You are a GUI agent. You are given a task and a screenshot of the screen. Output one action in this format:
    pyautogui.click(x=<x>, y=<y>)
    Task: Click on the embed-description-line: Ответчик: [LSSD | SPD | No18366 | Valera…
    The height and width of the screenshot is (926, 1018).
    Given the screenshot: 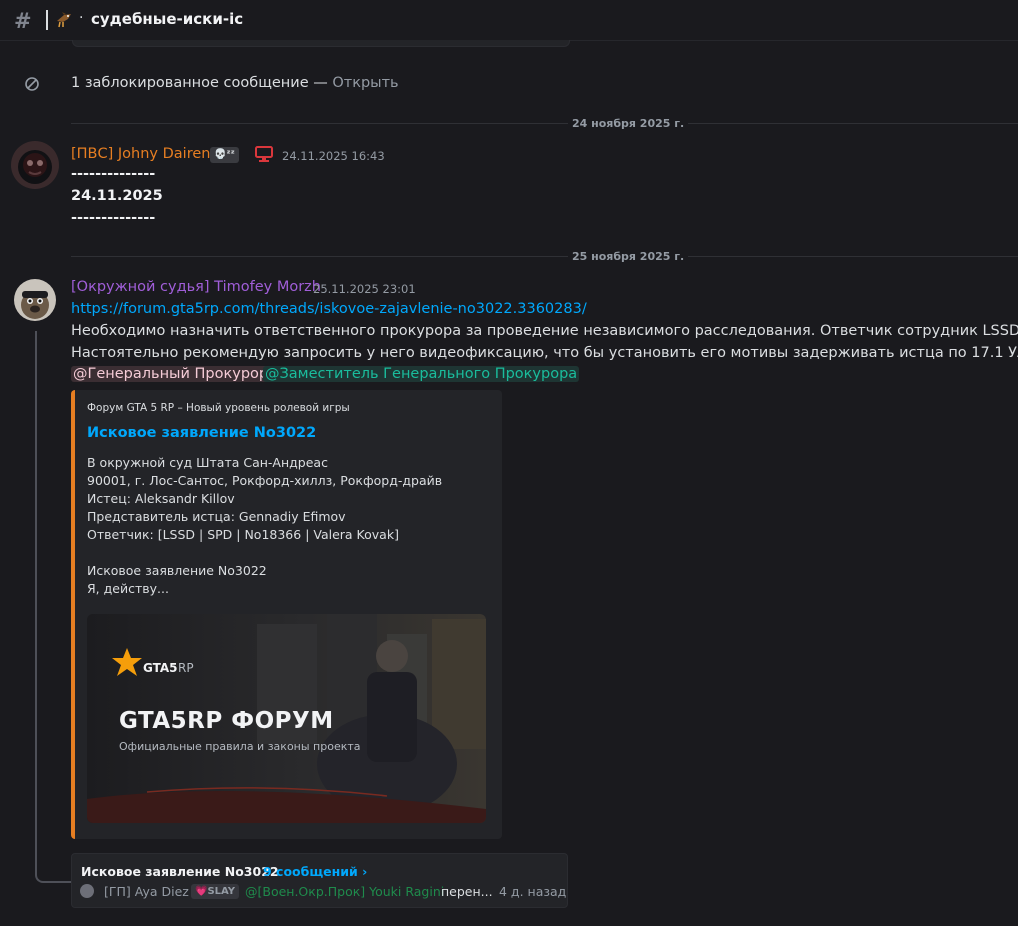 What is the action you would take?
    pyautogui.click(x=243, y=534)
    